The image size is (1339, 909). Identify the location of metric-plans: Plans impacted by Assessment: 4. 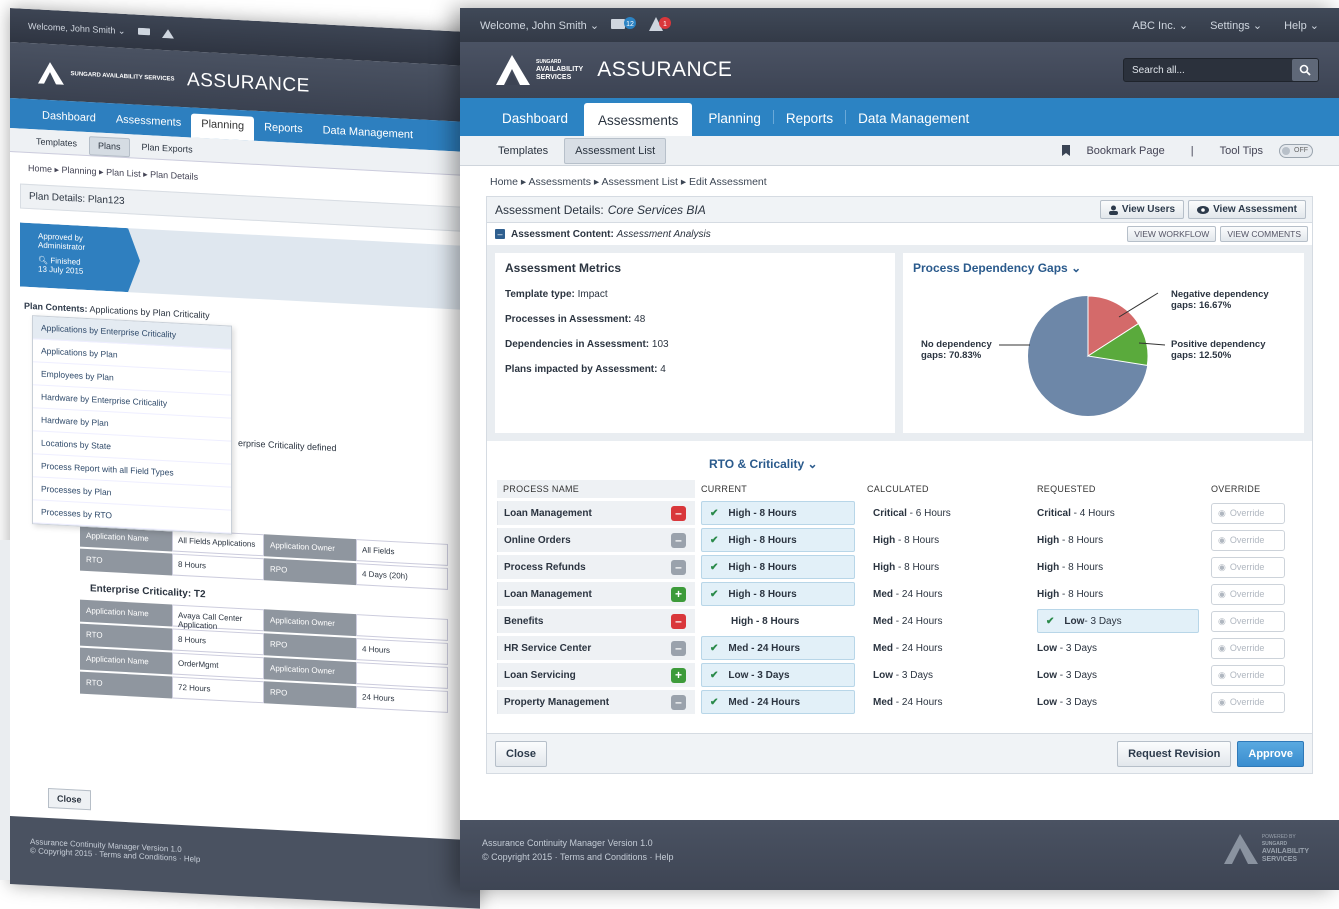
(695, 369).